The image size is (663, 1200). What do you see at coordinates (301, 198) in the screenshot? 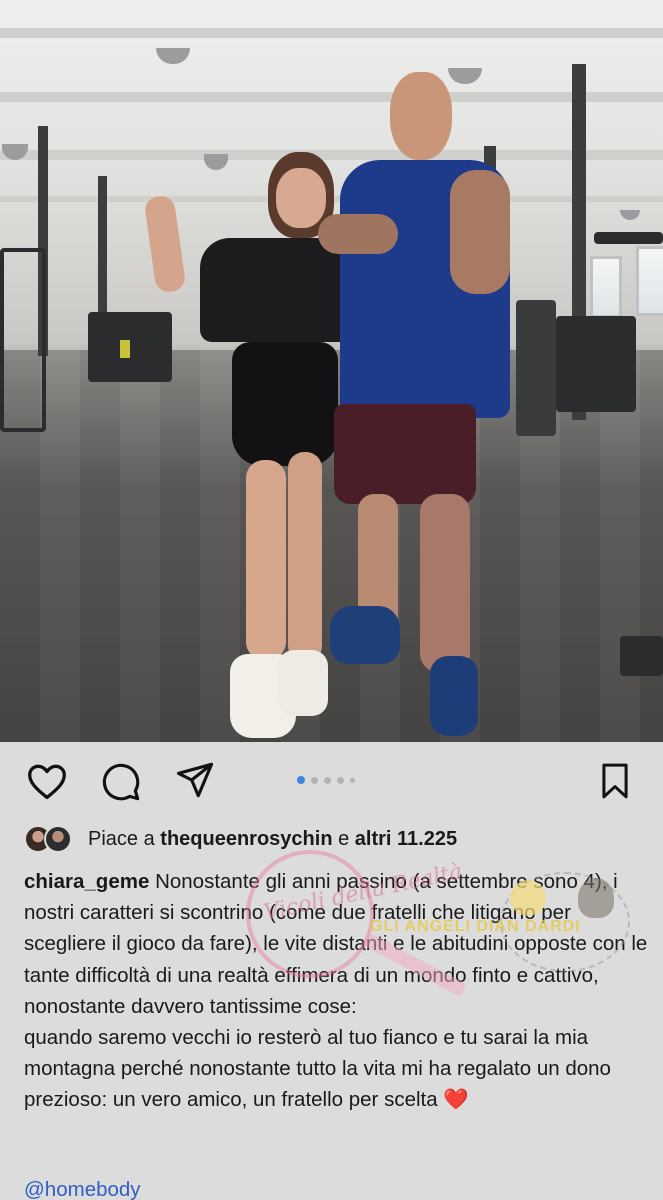
I see `woman-face` at bounding box center [301, 198].